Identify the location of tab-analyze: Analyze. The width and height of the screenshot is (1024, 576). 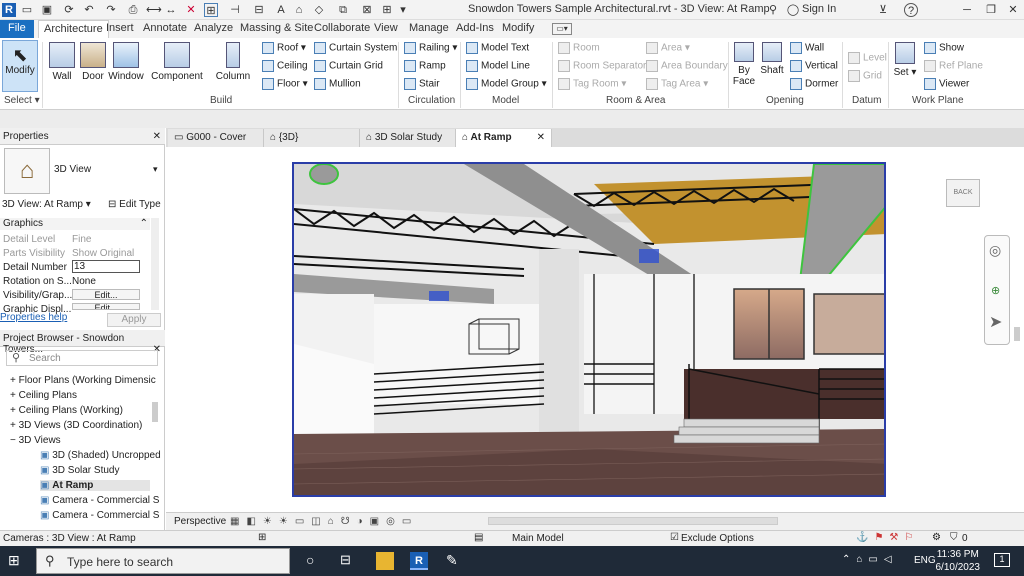
(213, 28).